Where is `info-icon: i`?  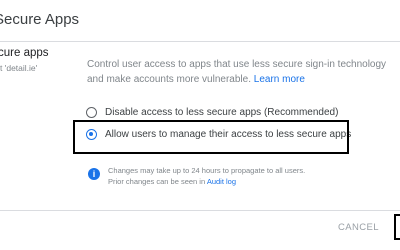 info-icon: i is located at coordinates (94, 174).